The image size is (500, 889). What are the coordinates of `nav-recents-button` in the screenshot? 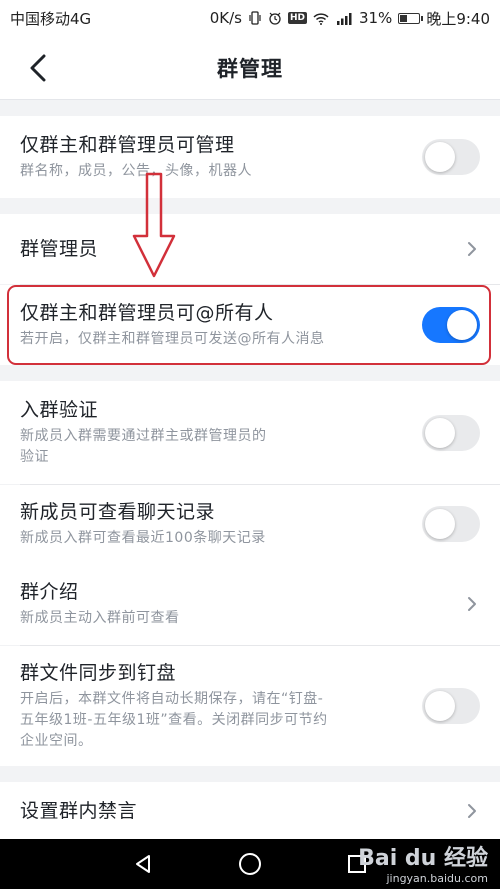 It's located at (357, 864).